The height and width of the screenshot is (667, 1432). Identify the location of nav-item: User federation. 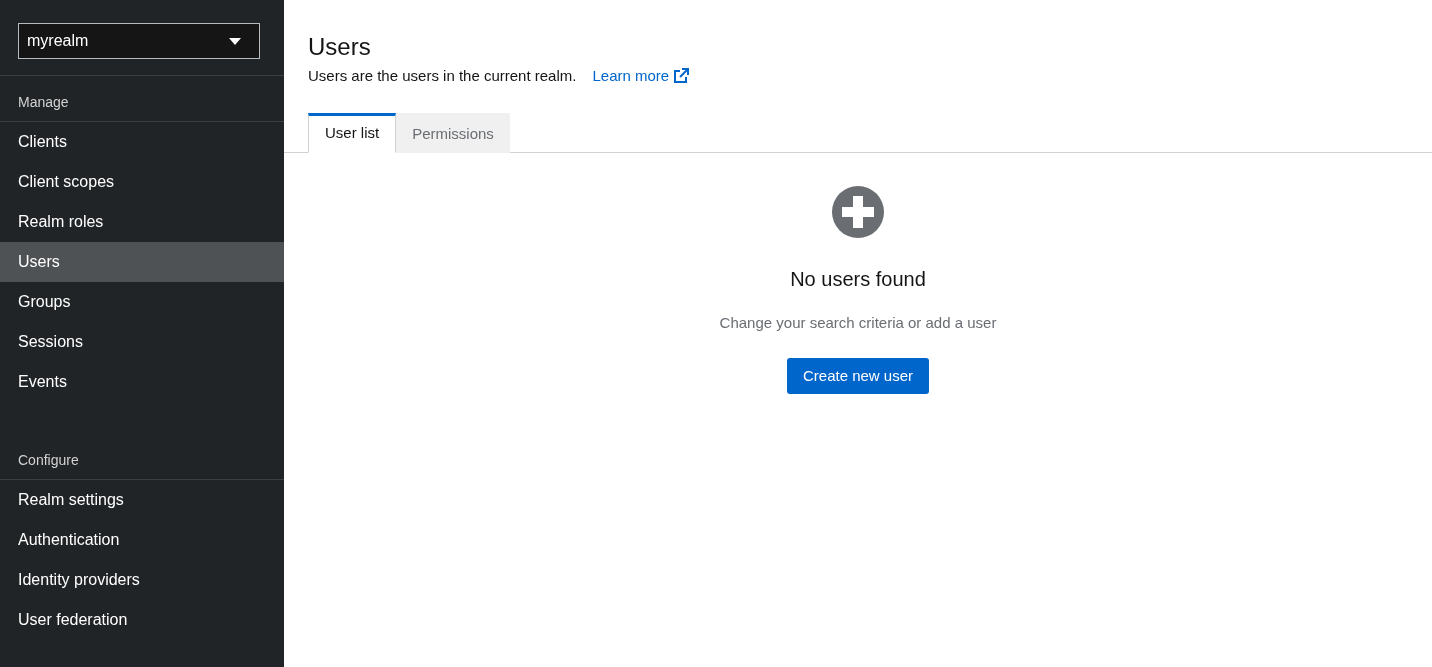
(142, 620).